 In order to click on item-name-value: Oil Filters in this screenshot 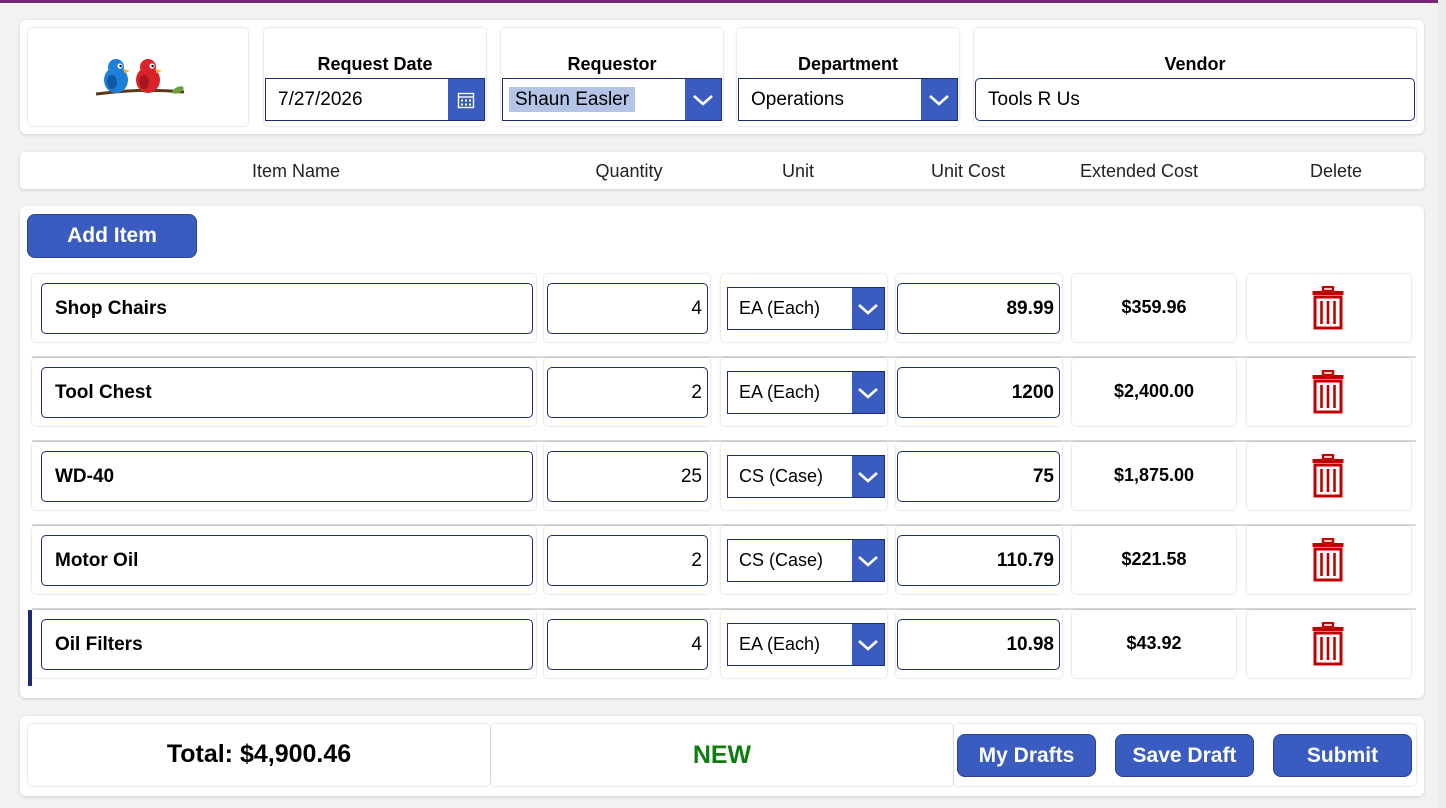, I will do `click(99, 644)`.